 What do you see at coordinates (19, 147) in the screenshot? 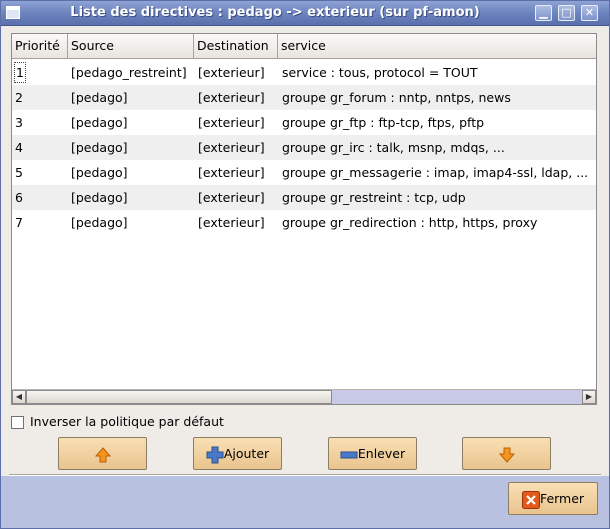
I see `row-priority: 4` at bounding box center [19, 147].